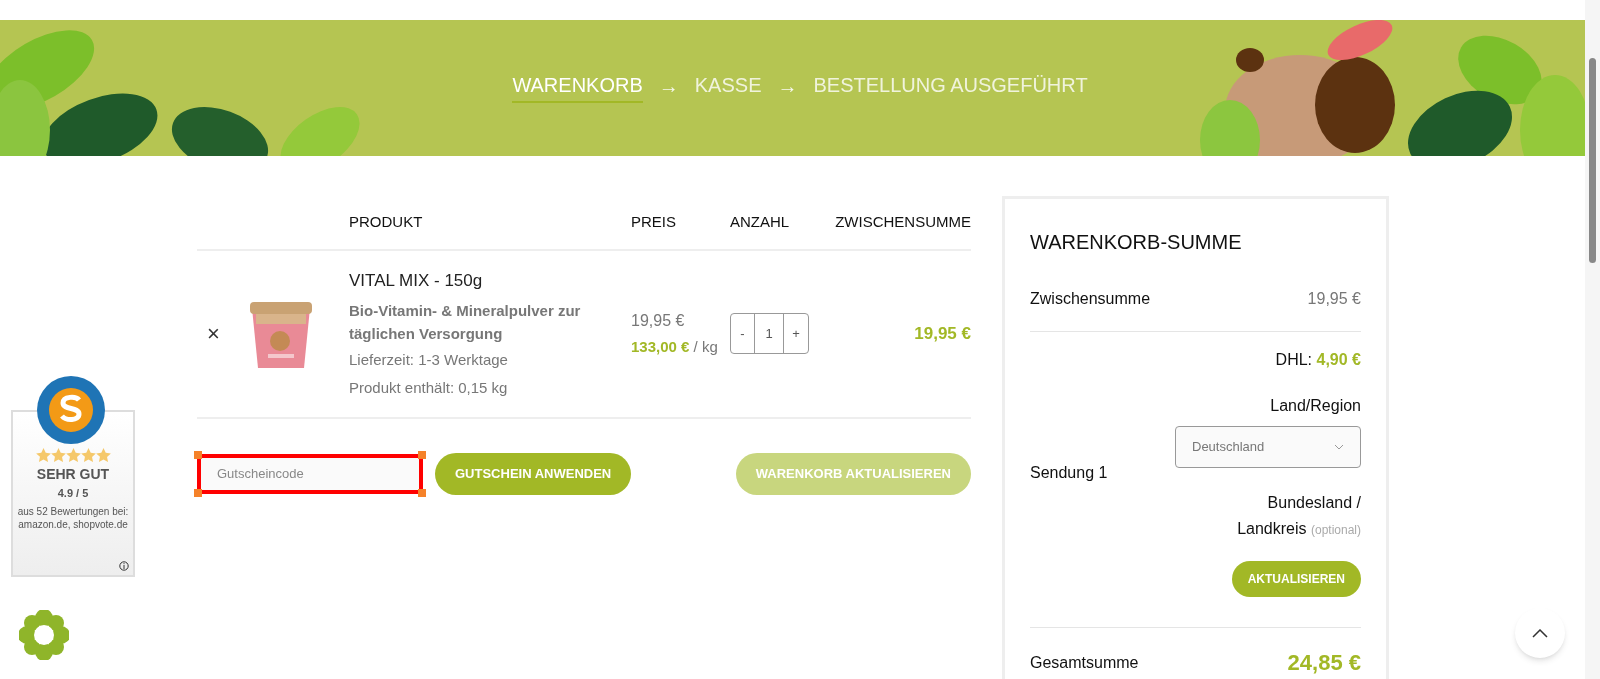 The width and height of the screenshot is (1600, 679). I want to click on total-label: Gesamtsumme, so click(1084, 662).